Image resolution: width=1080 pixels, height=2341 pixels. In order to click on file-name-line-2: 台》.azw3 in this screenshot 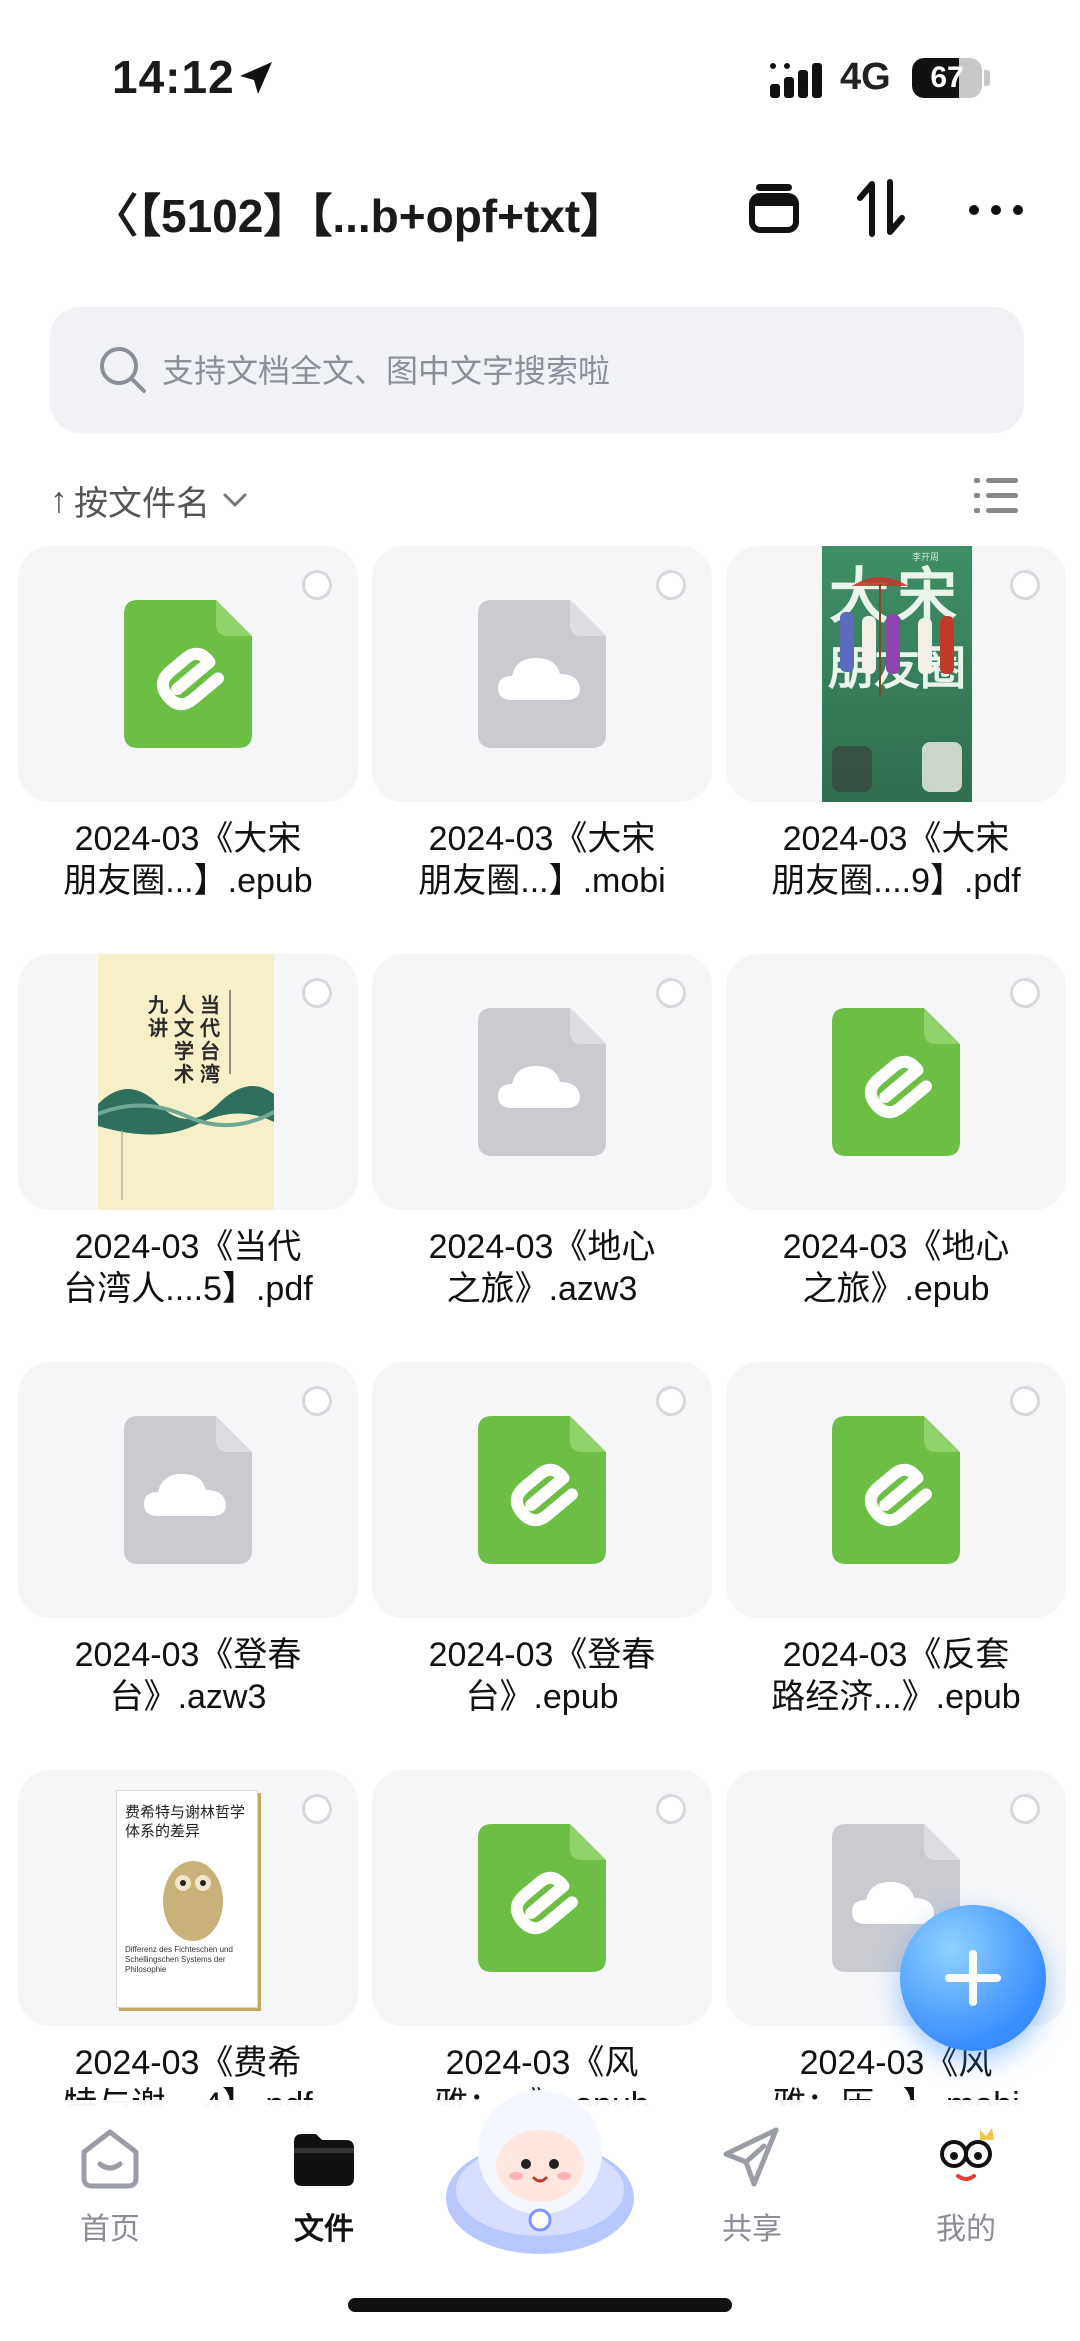, I will do `click(188, 1697)`.